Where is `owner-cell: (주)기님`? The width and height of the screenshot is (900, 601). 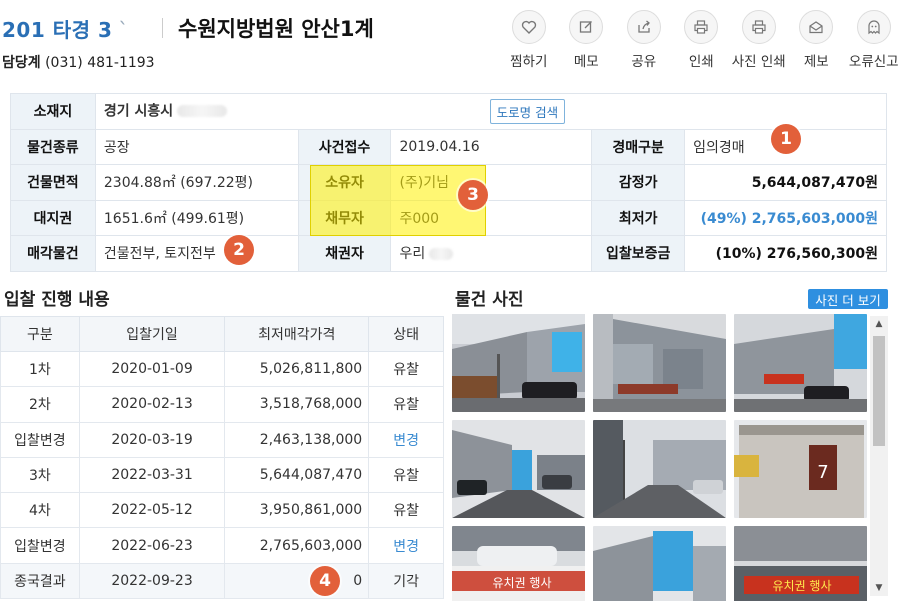
owner-cell: (주)기님 is located at coordinates (491, 182).